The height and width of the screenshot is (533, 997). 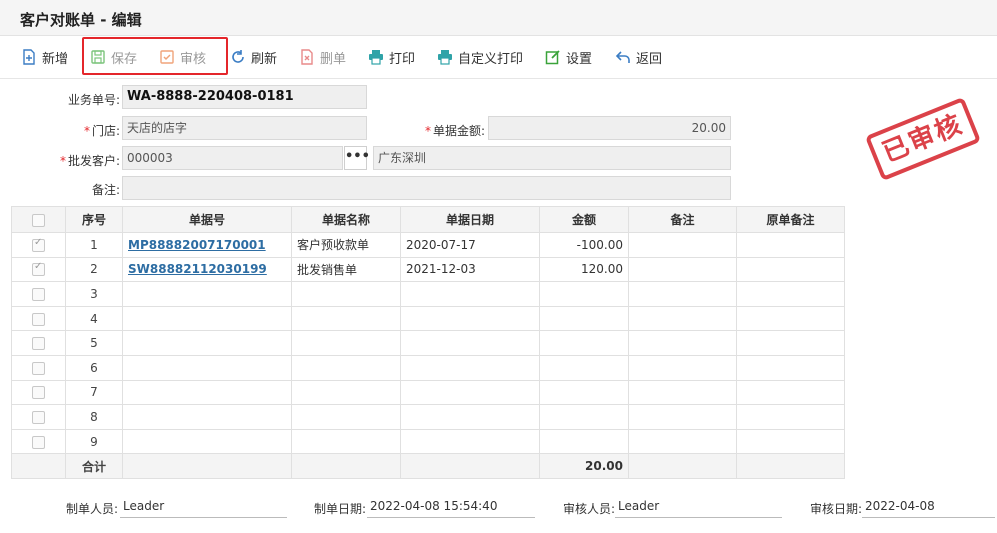 What do you see at coordinates (203, 506) in the screenshot?
I see `creator-field: Leader` at bounding box center [203, 506].